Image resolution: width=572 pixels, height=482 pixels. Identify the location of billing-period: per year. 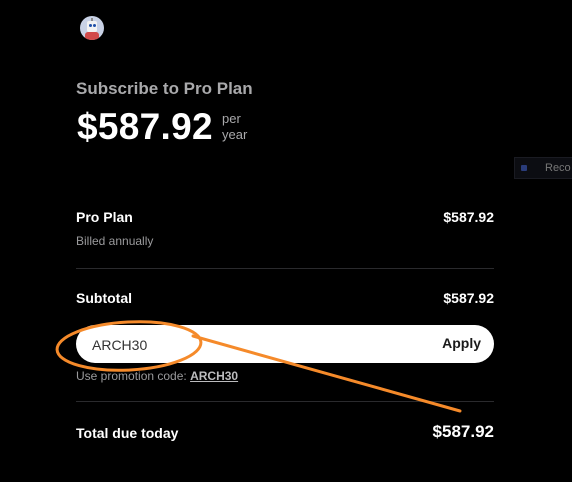
(234, 127).